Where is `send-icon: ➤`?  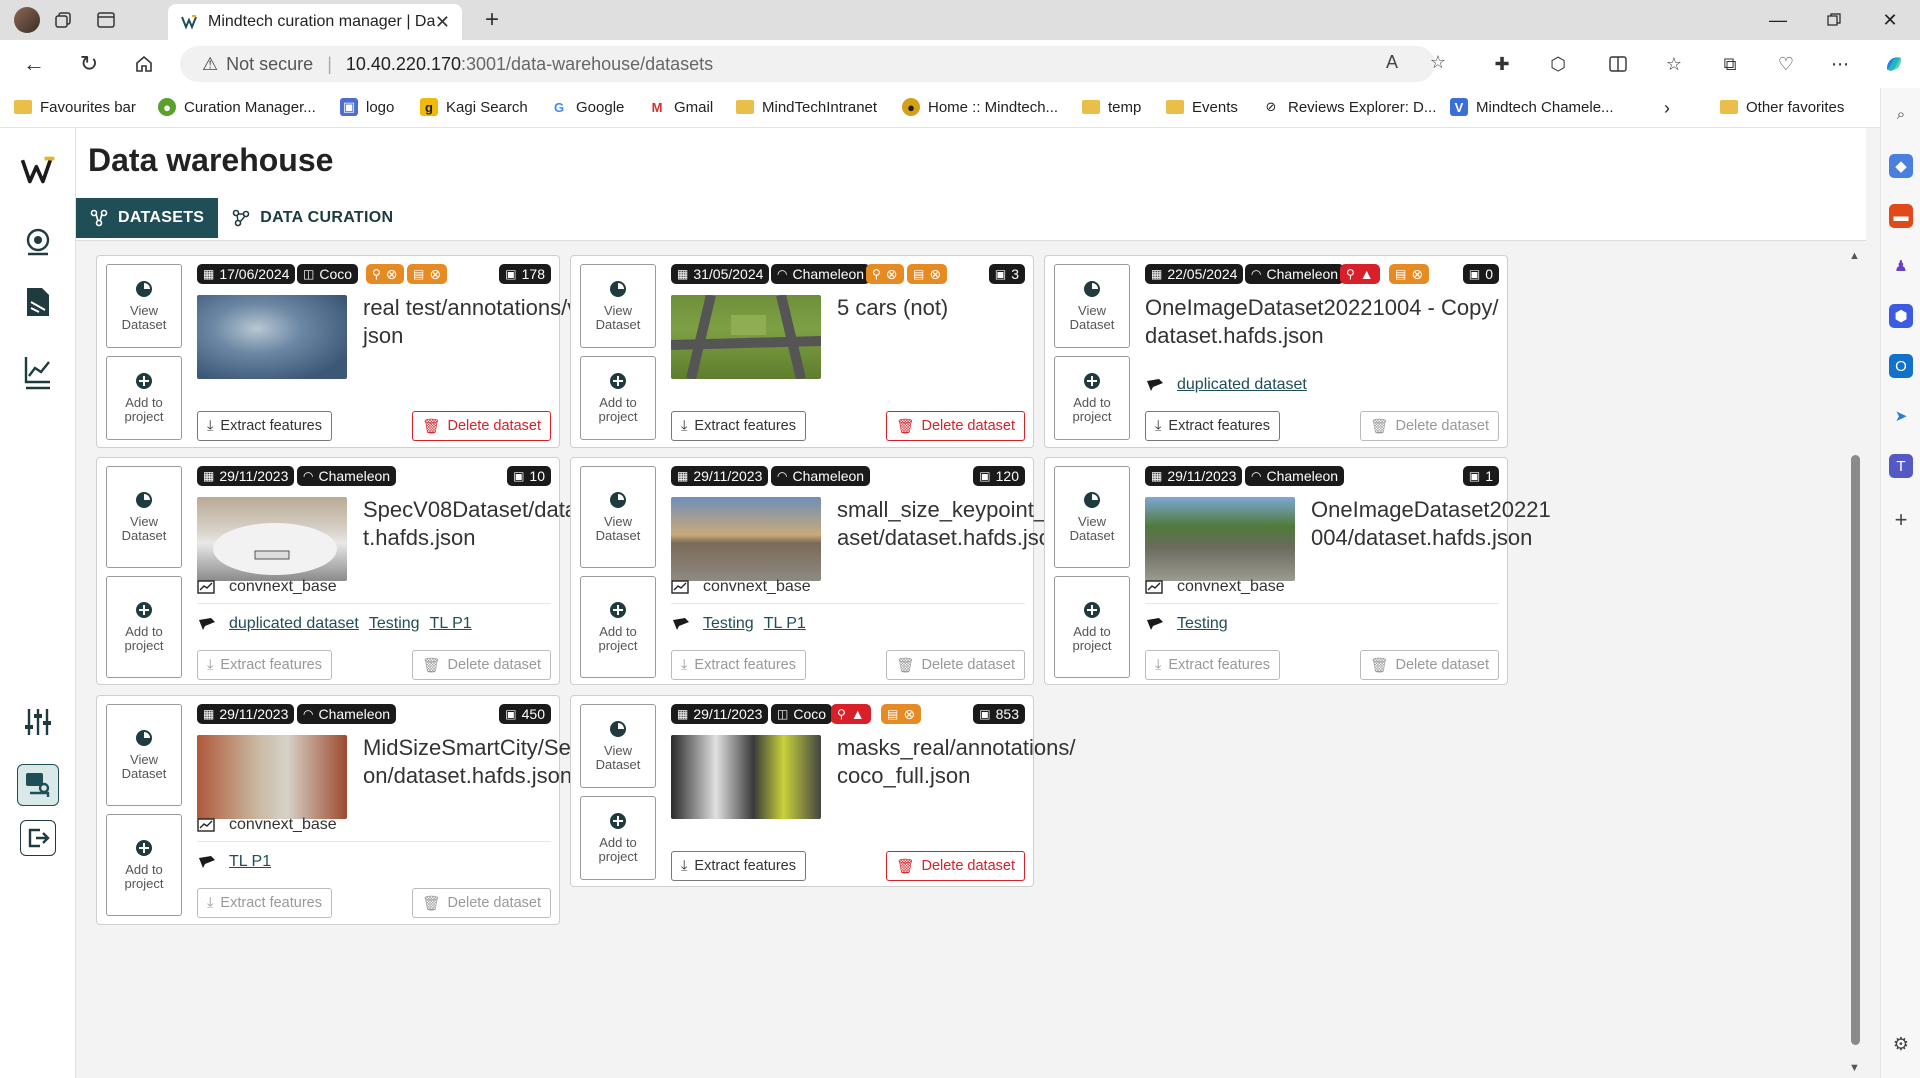 send-icon: ➤ is located at coordinates (1901, 416).